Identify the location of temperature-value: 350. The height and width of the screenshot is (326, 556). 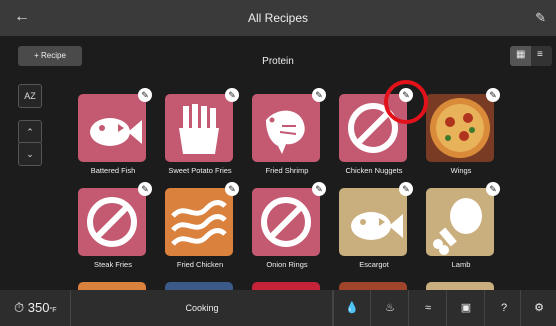
(38, 307).